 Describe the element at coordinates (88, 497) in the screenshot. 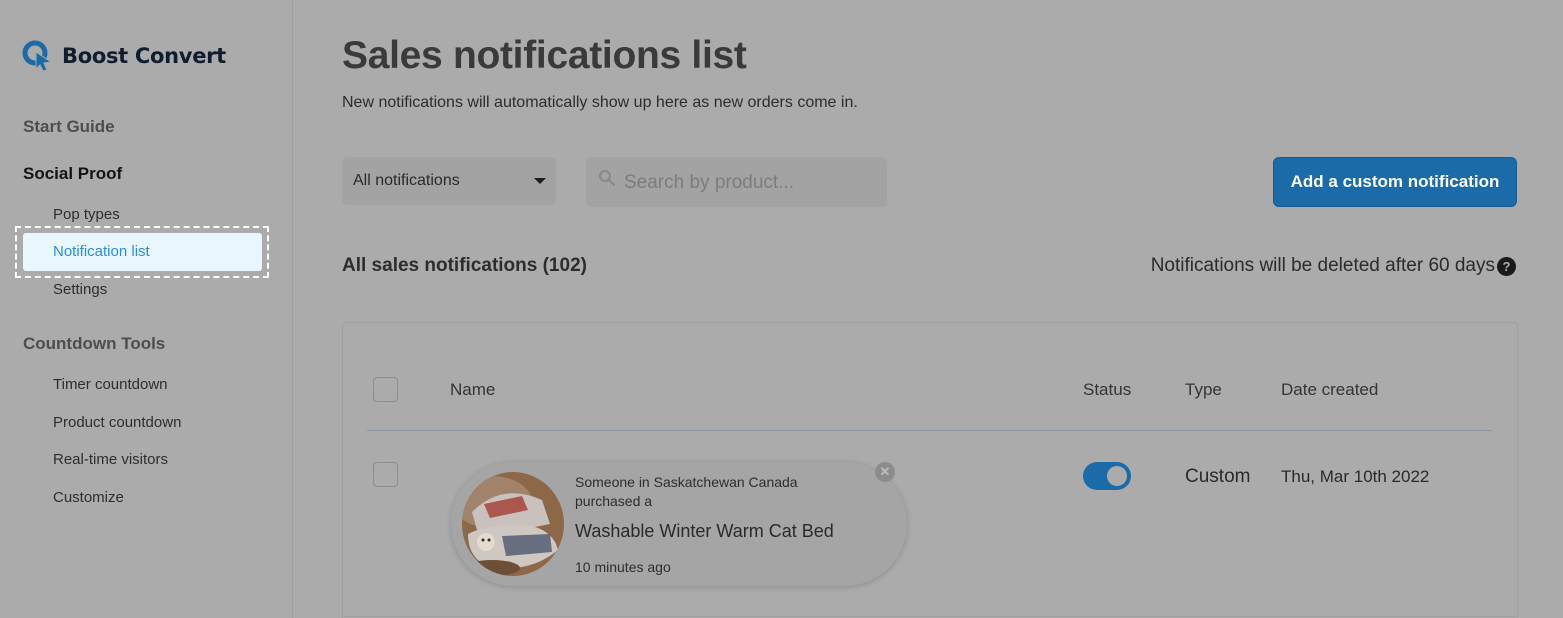

I see `nav-item-customize: Customize` at that location.